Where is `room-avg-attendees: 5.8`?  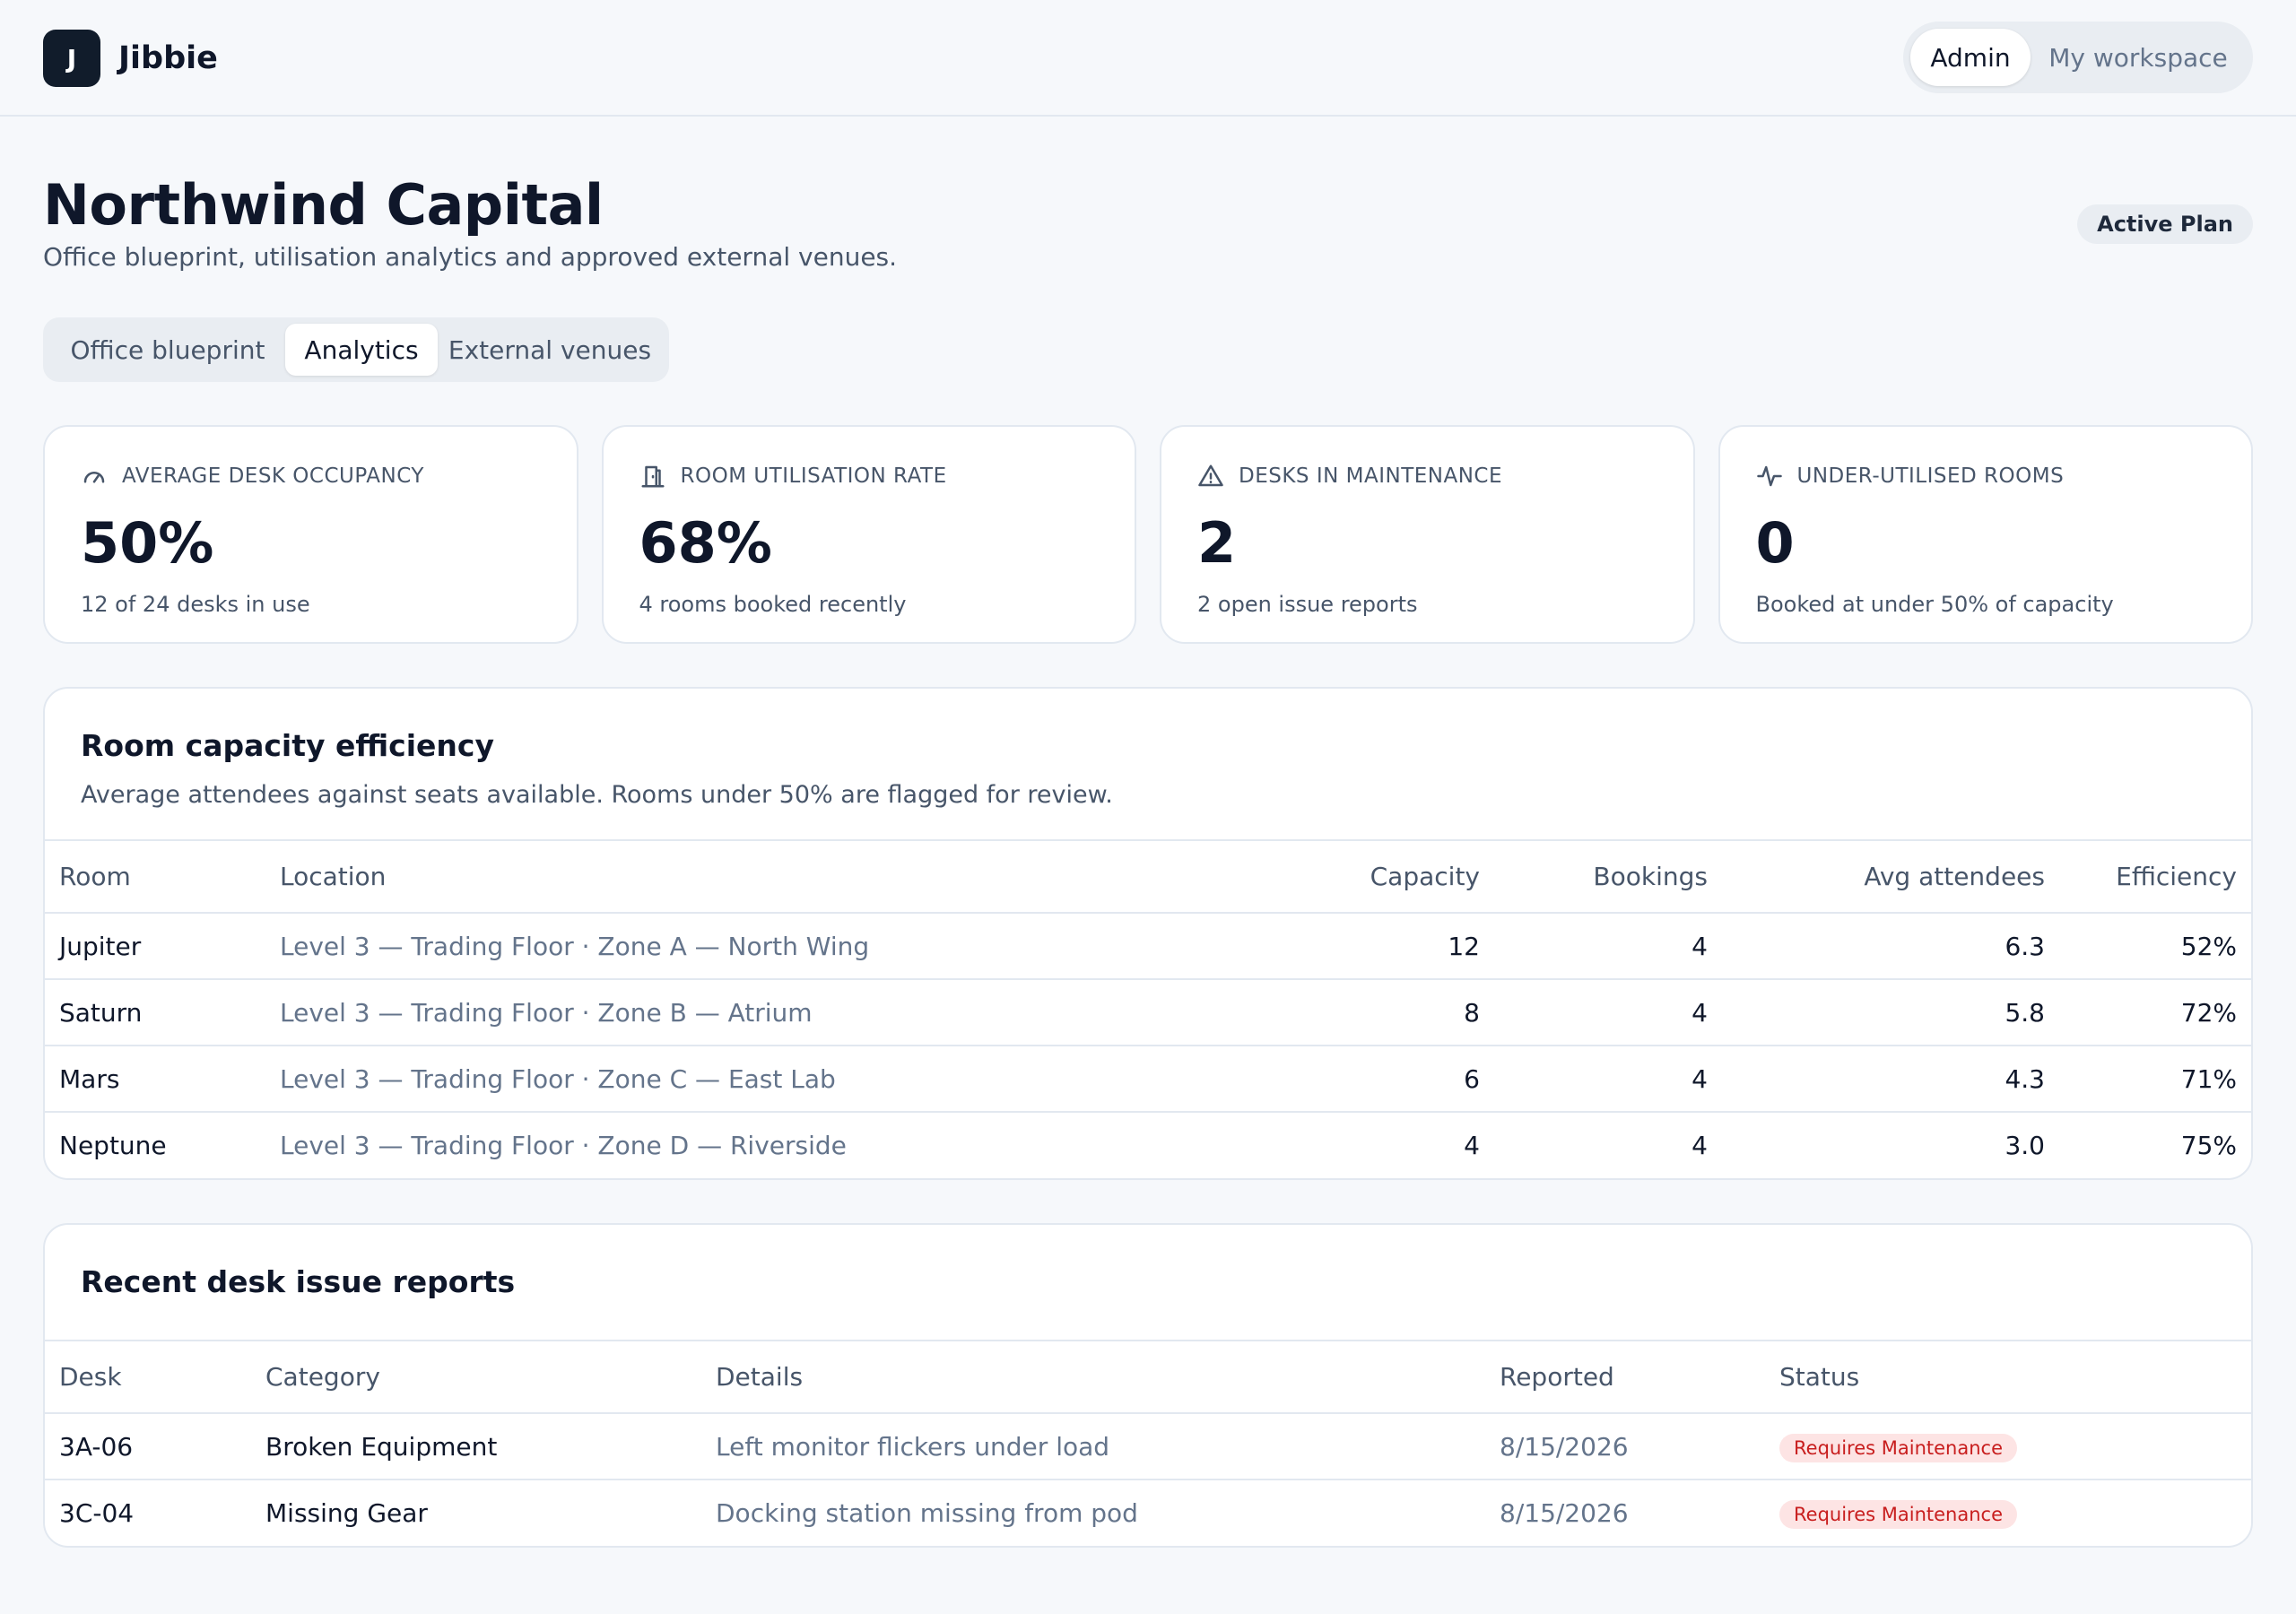
room-avg-attendees: 5.8 is located at coordinates (1890, 1012).